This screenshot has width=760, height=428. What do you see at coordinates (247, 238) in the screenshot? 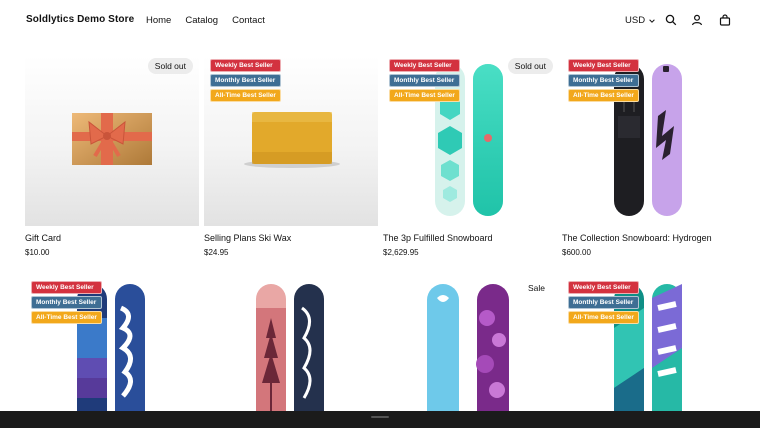
I see `product-title: Selling Plans Ski Wax` at bounding box center [247, 238].